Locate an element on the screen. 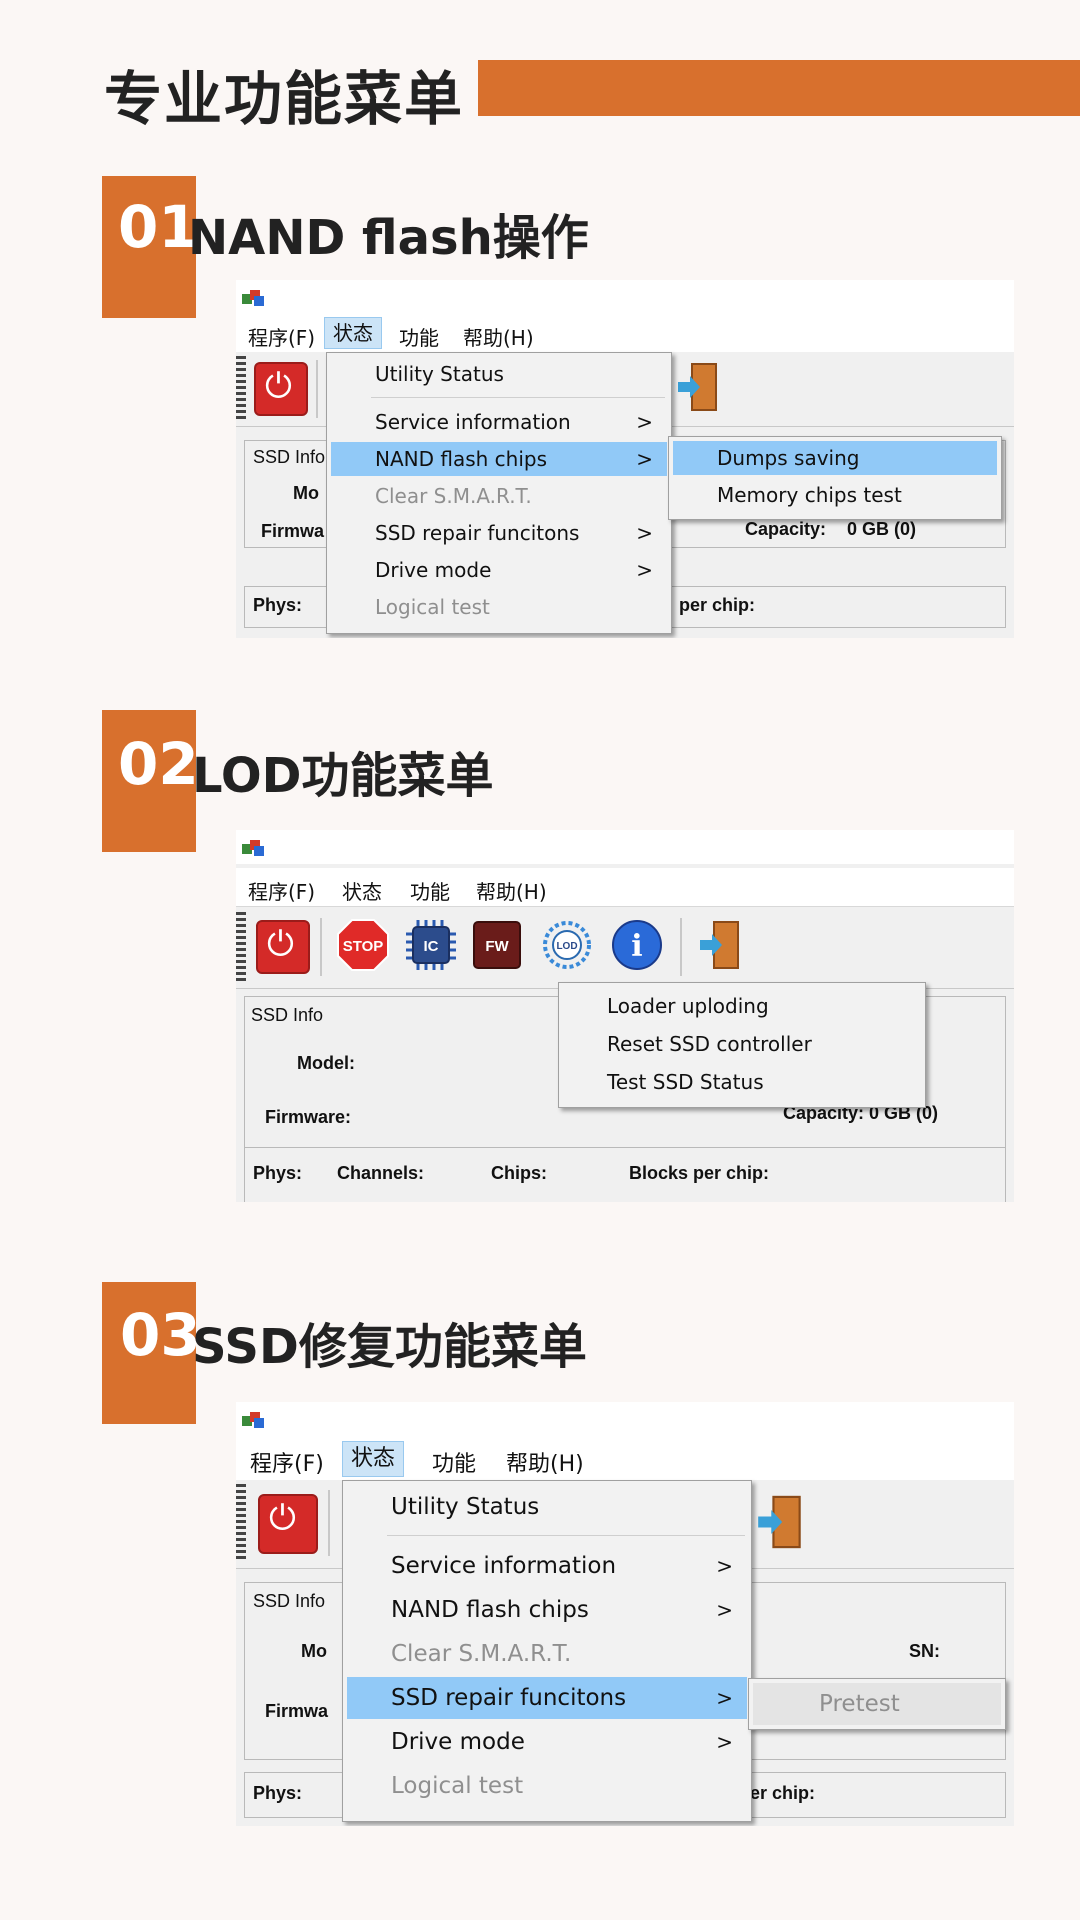 This screenshot has height=1920, width=1080. screenshot-lod: 程序(F) 状态 功能 帮助(H) STOP IC FW LOD i is located at coordinates (625, 1016).